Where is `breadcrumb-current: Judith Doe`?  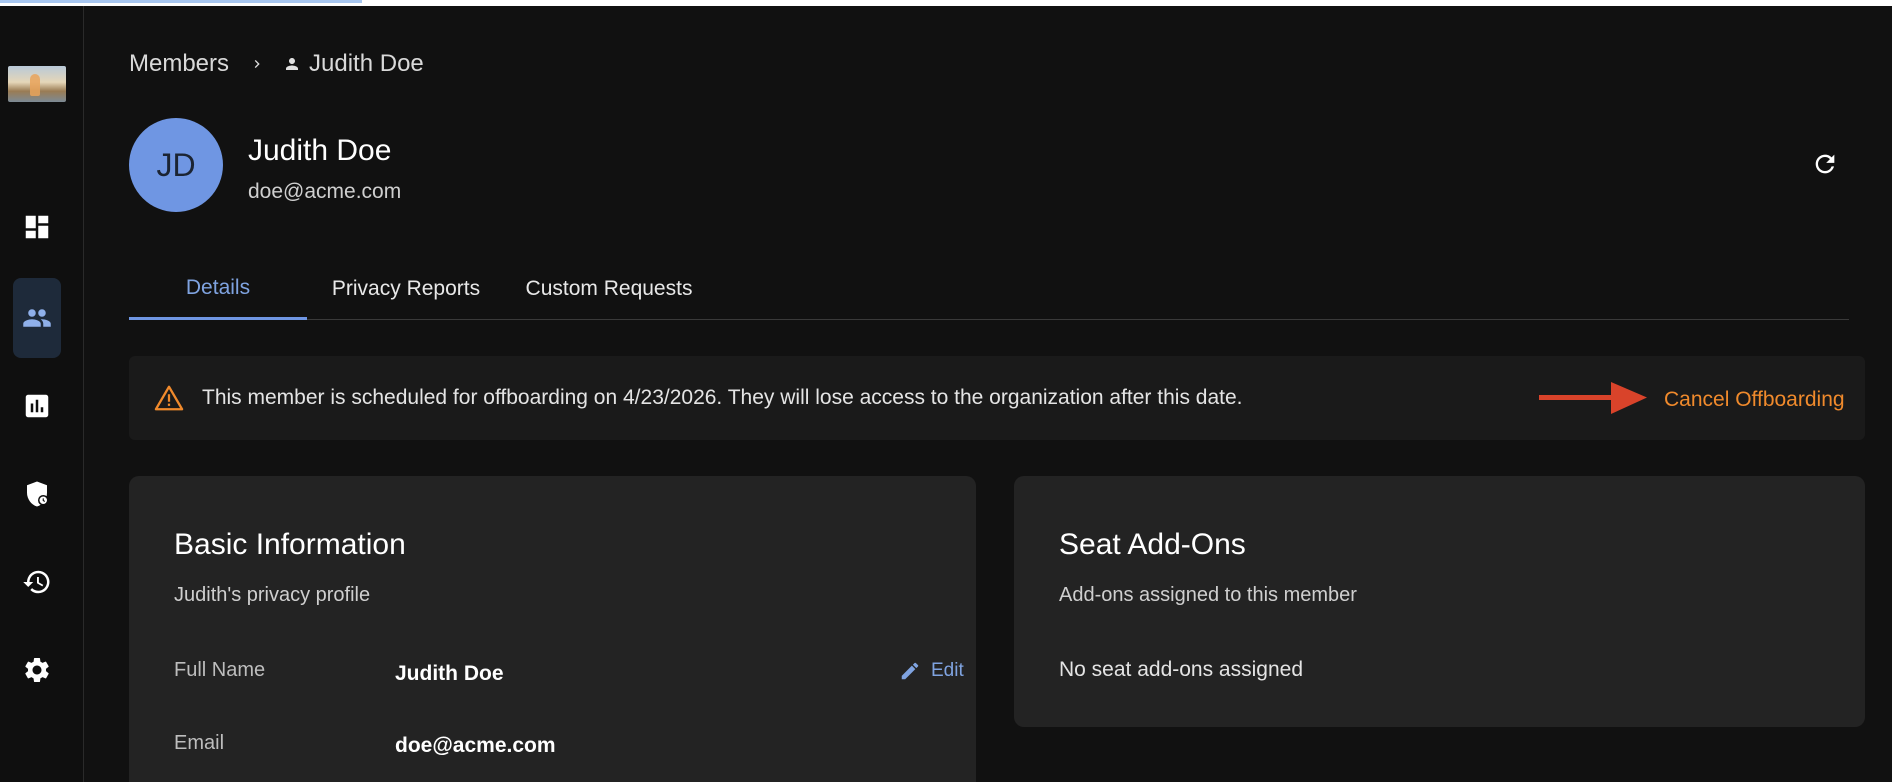
breadcrumb-current: Judith Doe is located at coordinates (366, 63).